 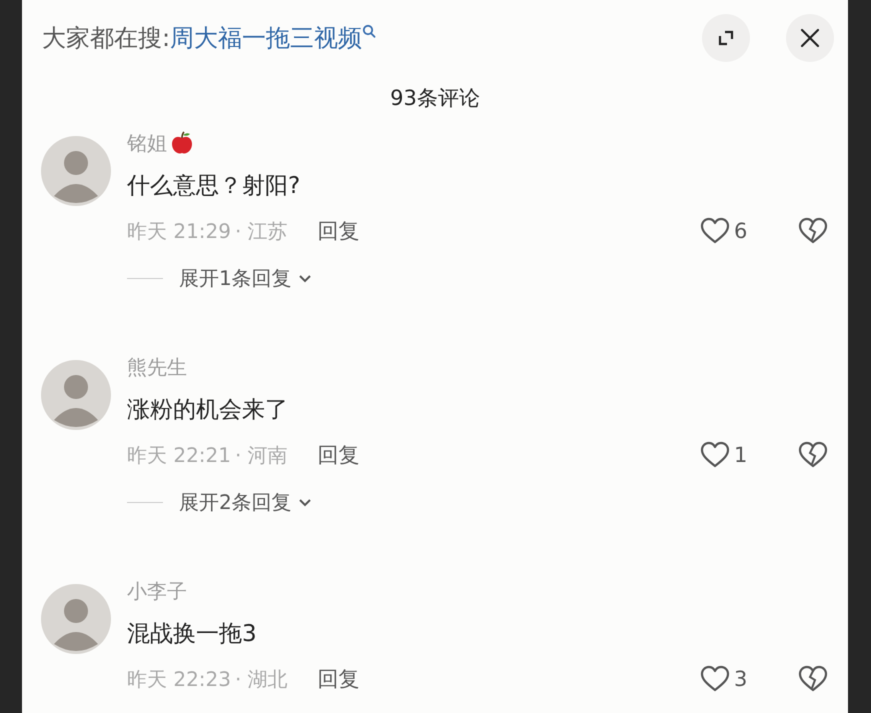 I want to click on comment-location: · 江苏, so click(x=261, y=231).